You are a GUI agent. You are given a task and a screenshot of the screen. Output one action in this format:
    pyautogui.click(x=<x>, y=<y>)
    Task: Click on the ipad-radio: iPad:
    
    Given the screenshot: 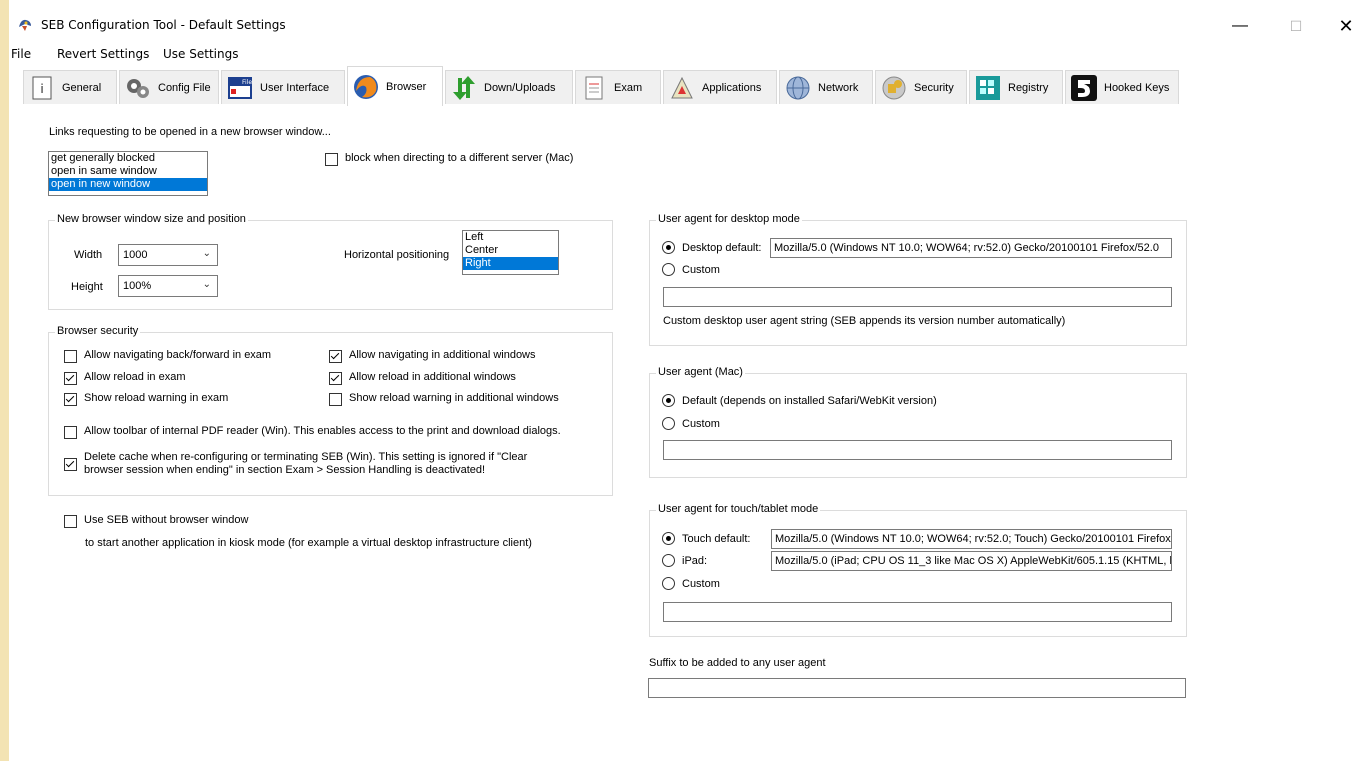 What is the action you would take?
    pyautogui.click(x=684, y=560)
    